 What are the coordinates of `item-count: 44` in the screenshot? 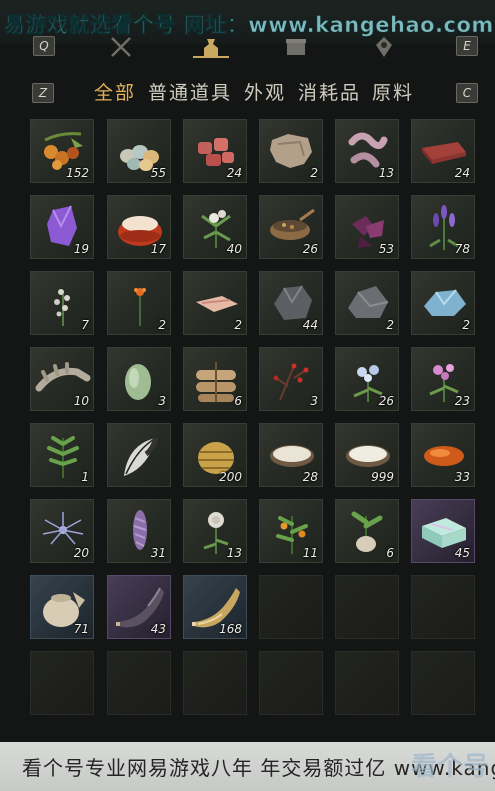 It's located at (310, 325).